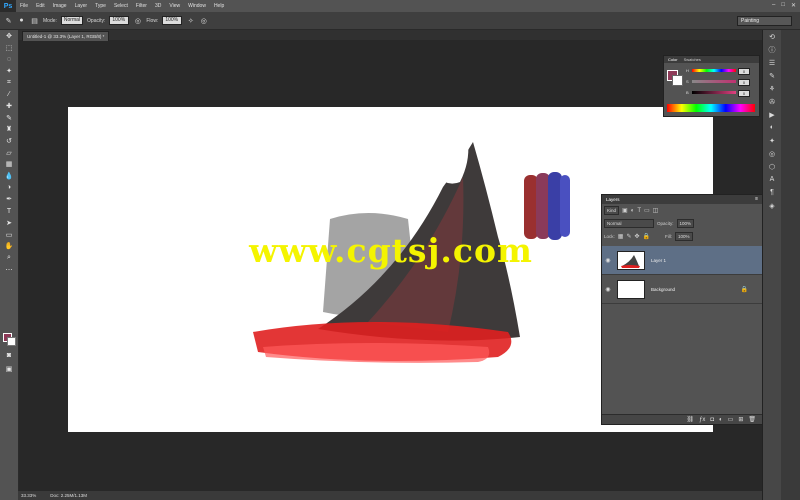  What do you see at coordinates (68, 495) in the screenshot?
I see `doc-size: Doc: 2.25M/1.13M` at bounding box center [68, 495].